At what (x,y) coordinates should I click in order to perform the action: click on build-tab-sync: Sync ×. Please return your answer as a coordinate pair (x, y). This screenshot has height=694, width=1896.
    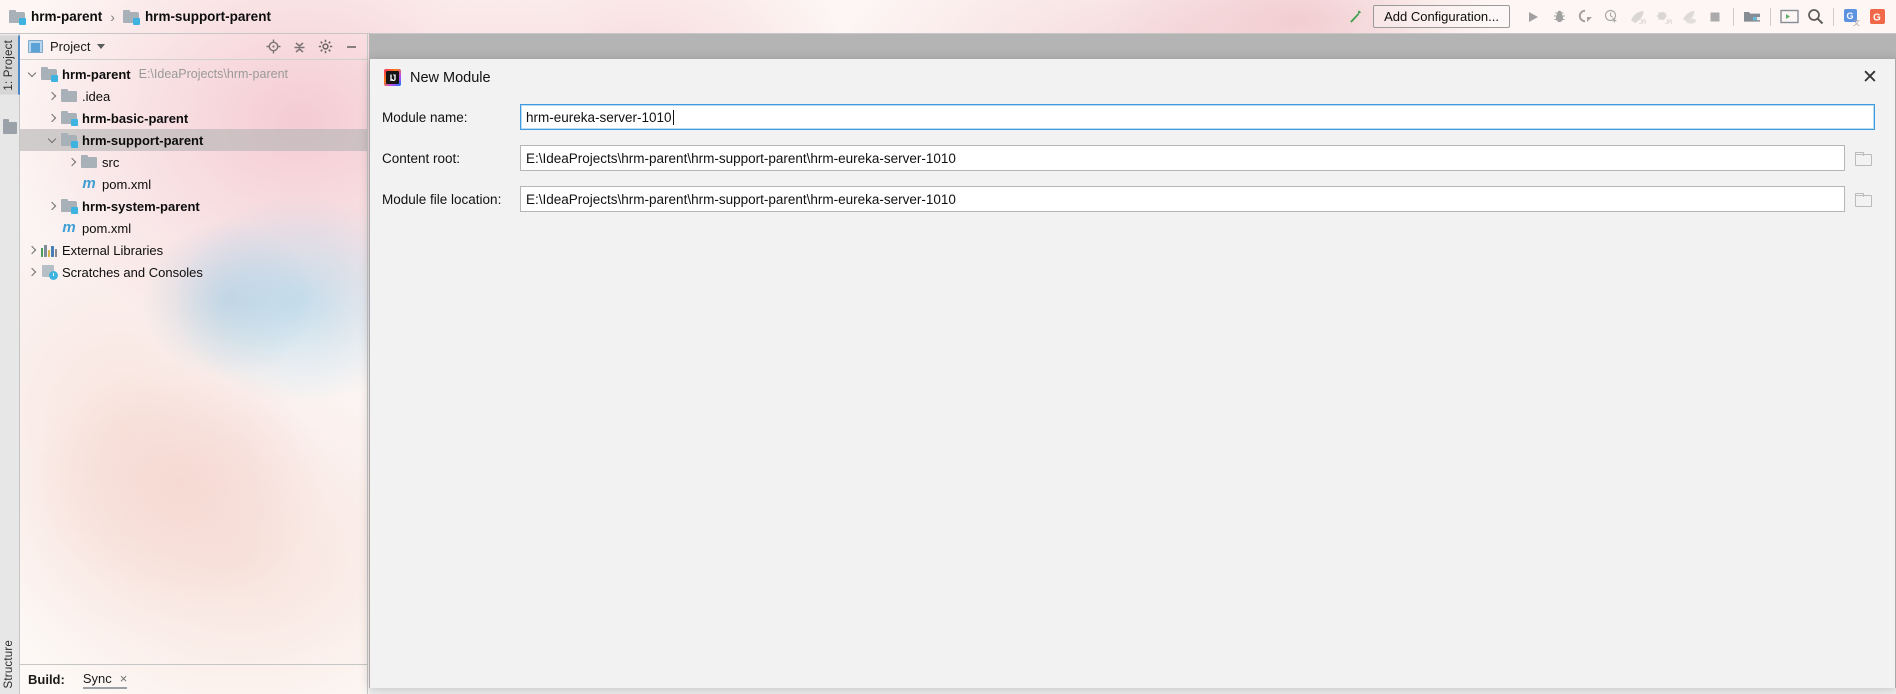
    Looking at the image, I should click on (105, 679).